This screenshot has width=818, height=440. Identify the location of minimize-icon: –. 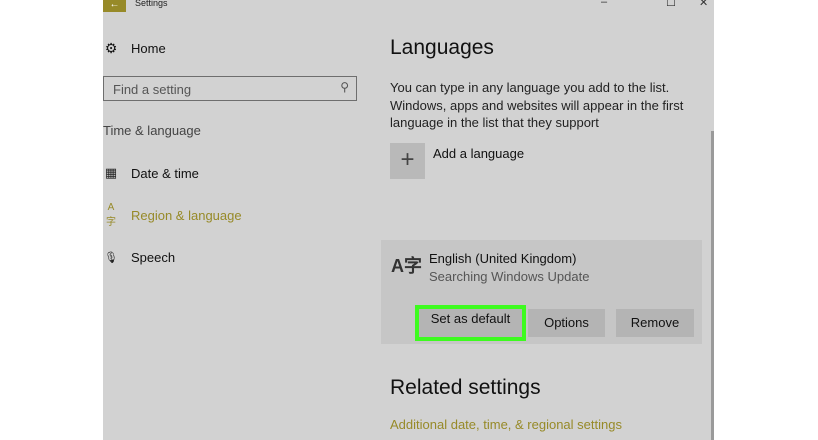
(604, 4).